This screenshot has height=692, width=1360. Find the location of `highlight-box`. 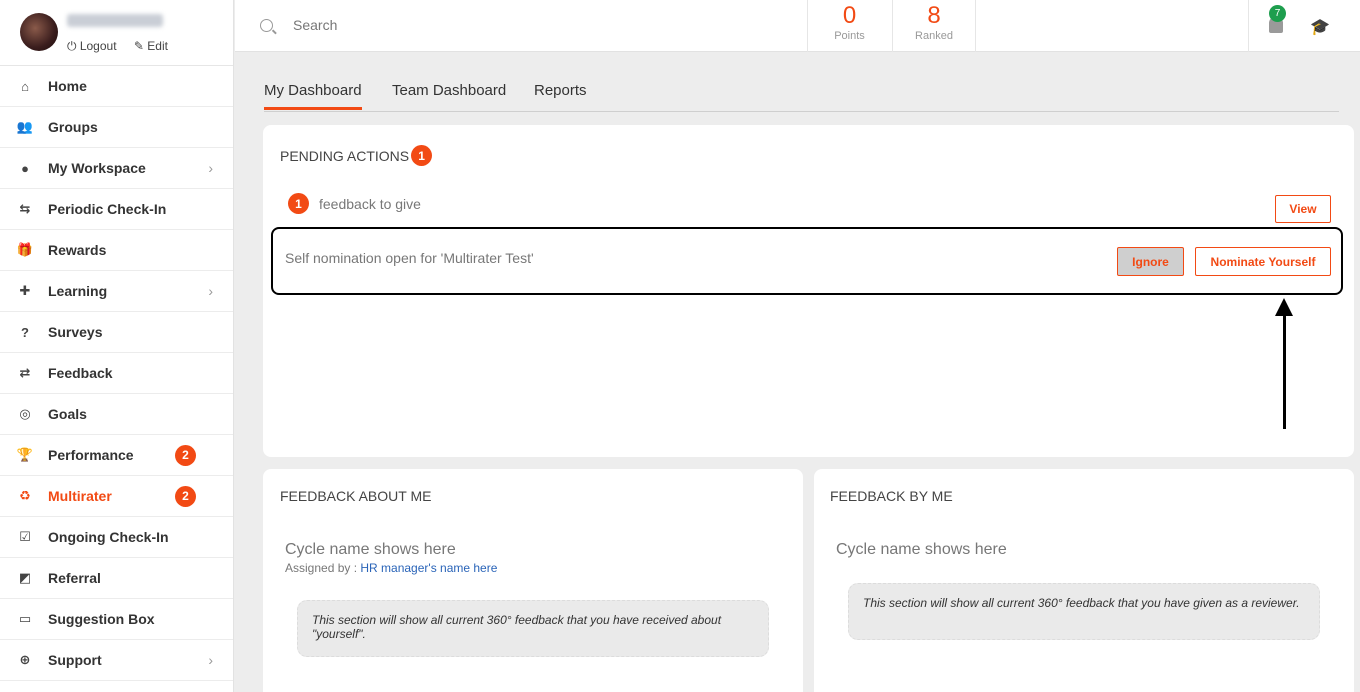

highlight-box is located at coordinates (807, 261).